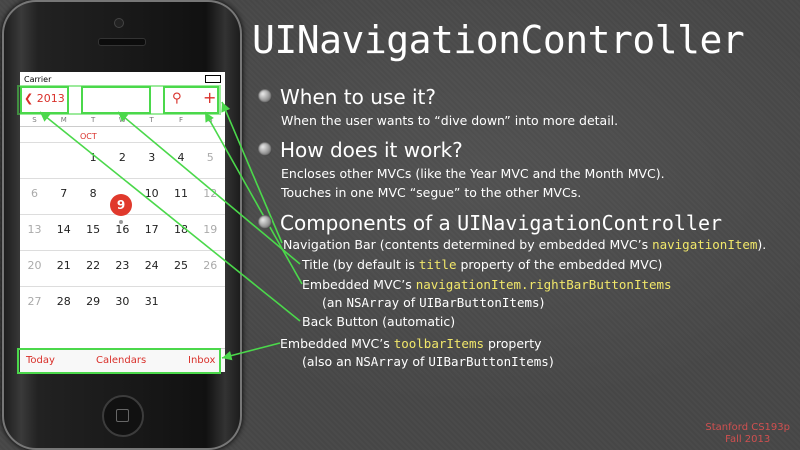 This screenshot has width=800, height=450. I want to click on slide-title: UINavigationController, so click(498, 40).